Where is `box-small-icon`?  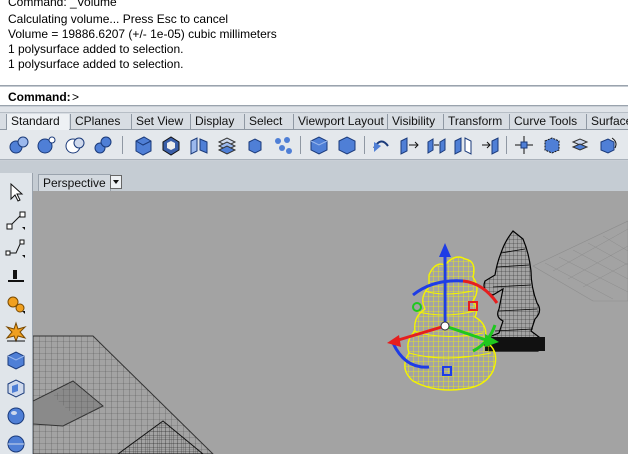 box-small-icon is located at coordinates (255, 145).